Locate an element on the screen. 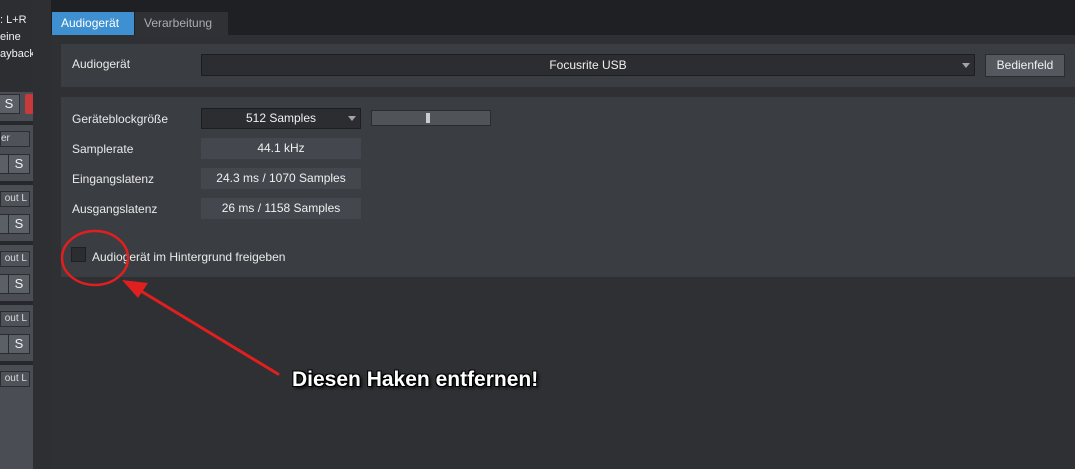 Image resolution: width=1075 pixels, height=469 pixels. device-label: Audiogerät is located at coordinates (101, 64).